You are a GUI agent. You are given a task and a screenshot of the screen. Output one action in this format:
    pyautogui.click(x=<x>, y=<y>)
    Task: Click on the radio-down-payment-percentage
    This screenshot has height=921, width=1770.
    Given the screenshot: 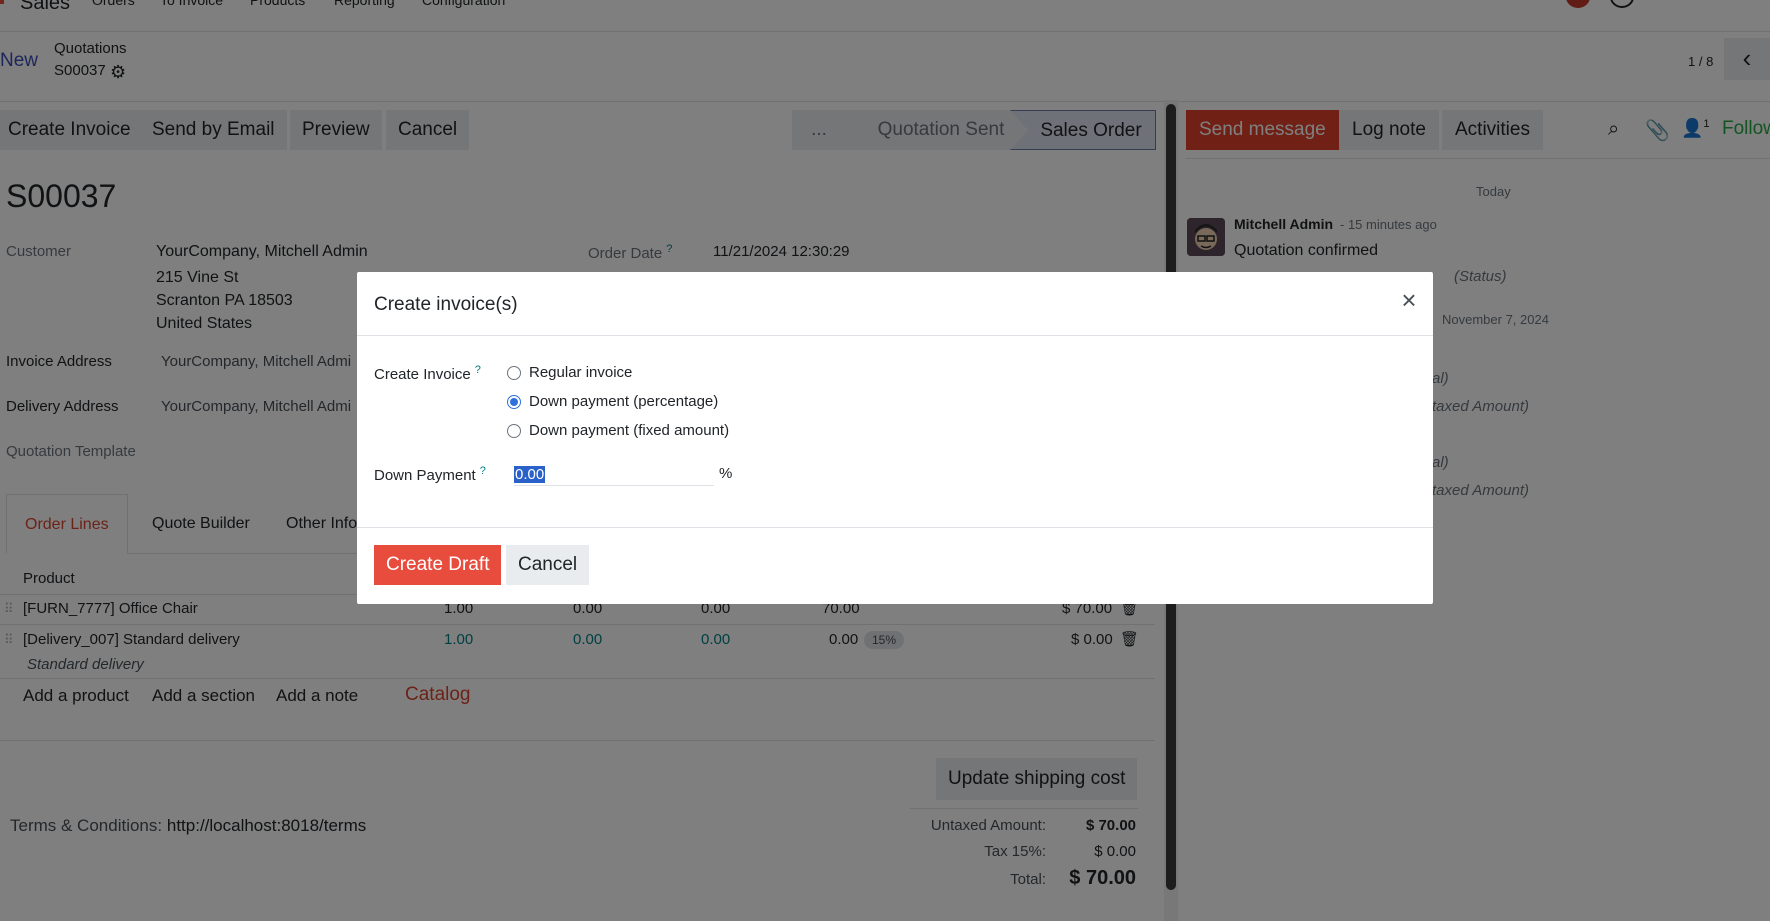 What is the action you would take?
    pyautogui.click(x=514, y=402)
    